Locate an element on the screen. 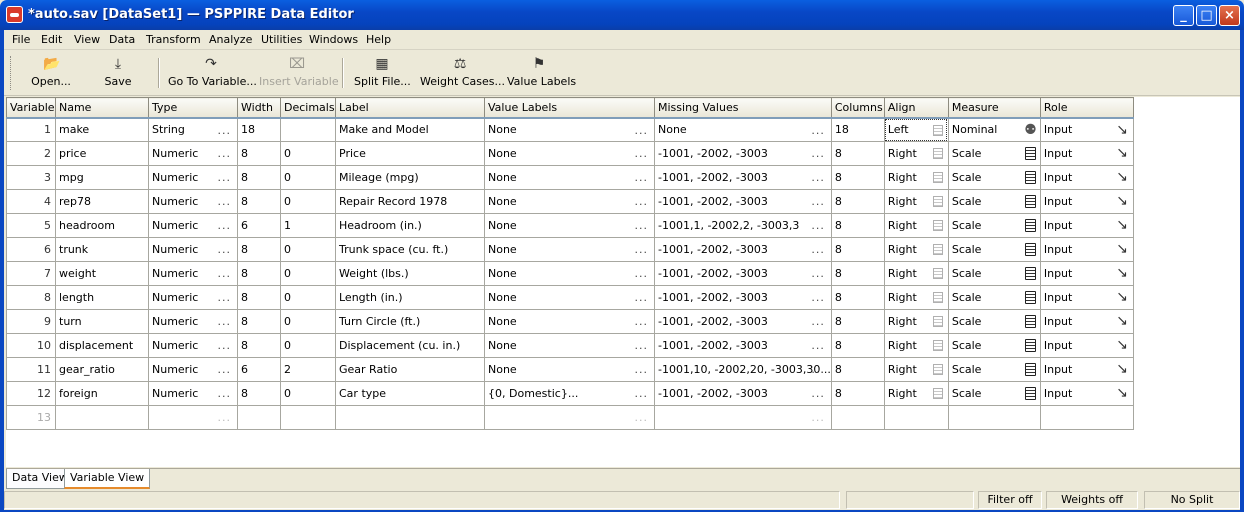 The height and width of the screenshot is (512, 1244). cell-name: gear_ratio is located at coordinates (102, 369).